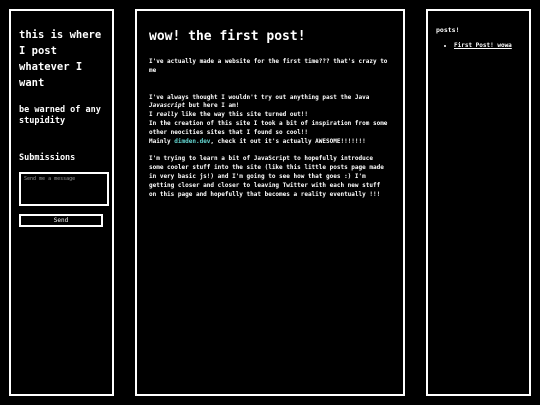 This screenshot has height=405, width=540. Describe the element at coordinates (448, 30) in the screenshot. I see `posts-heading: posts!` at that location.